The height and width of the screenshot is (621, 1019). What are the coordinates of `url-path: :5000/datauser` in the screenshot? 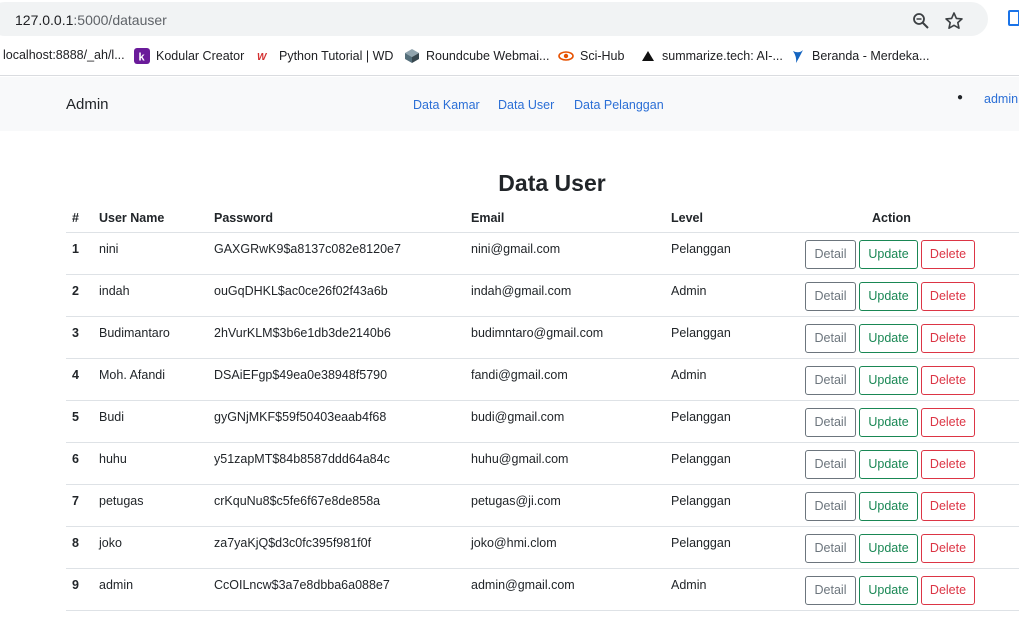 It's located at (120, 20).